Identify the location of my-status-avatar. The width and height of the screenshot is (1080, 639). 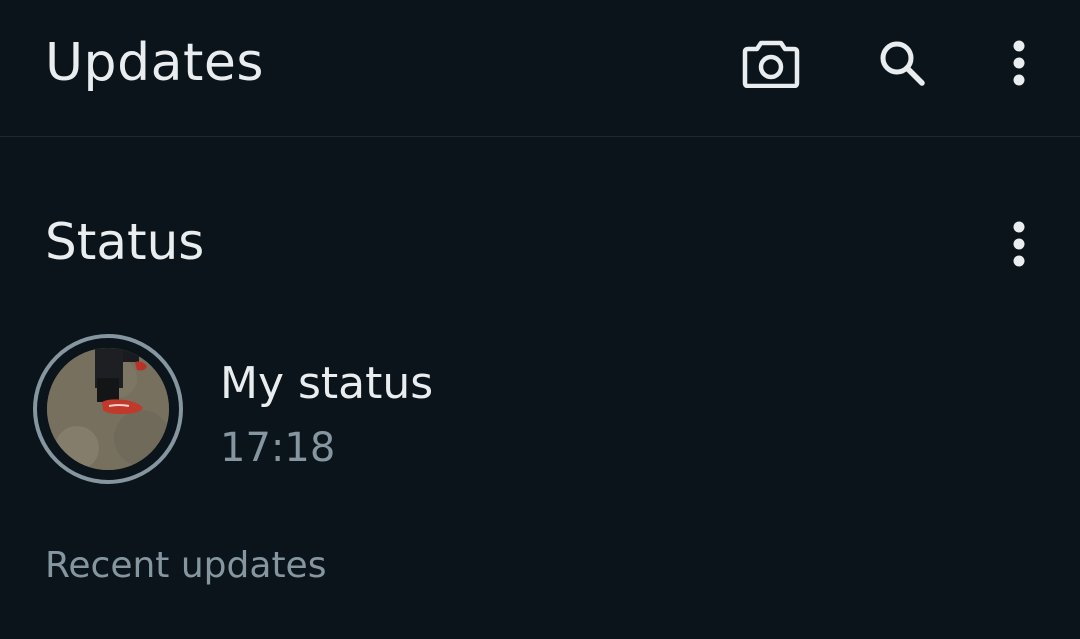
(108, 409).